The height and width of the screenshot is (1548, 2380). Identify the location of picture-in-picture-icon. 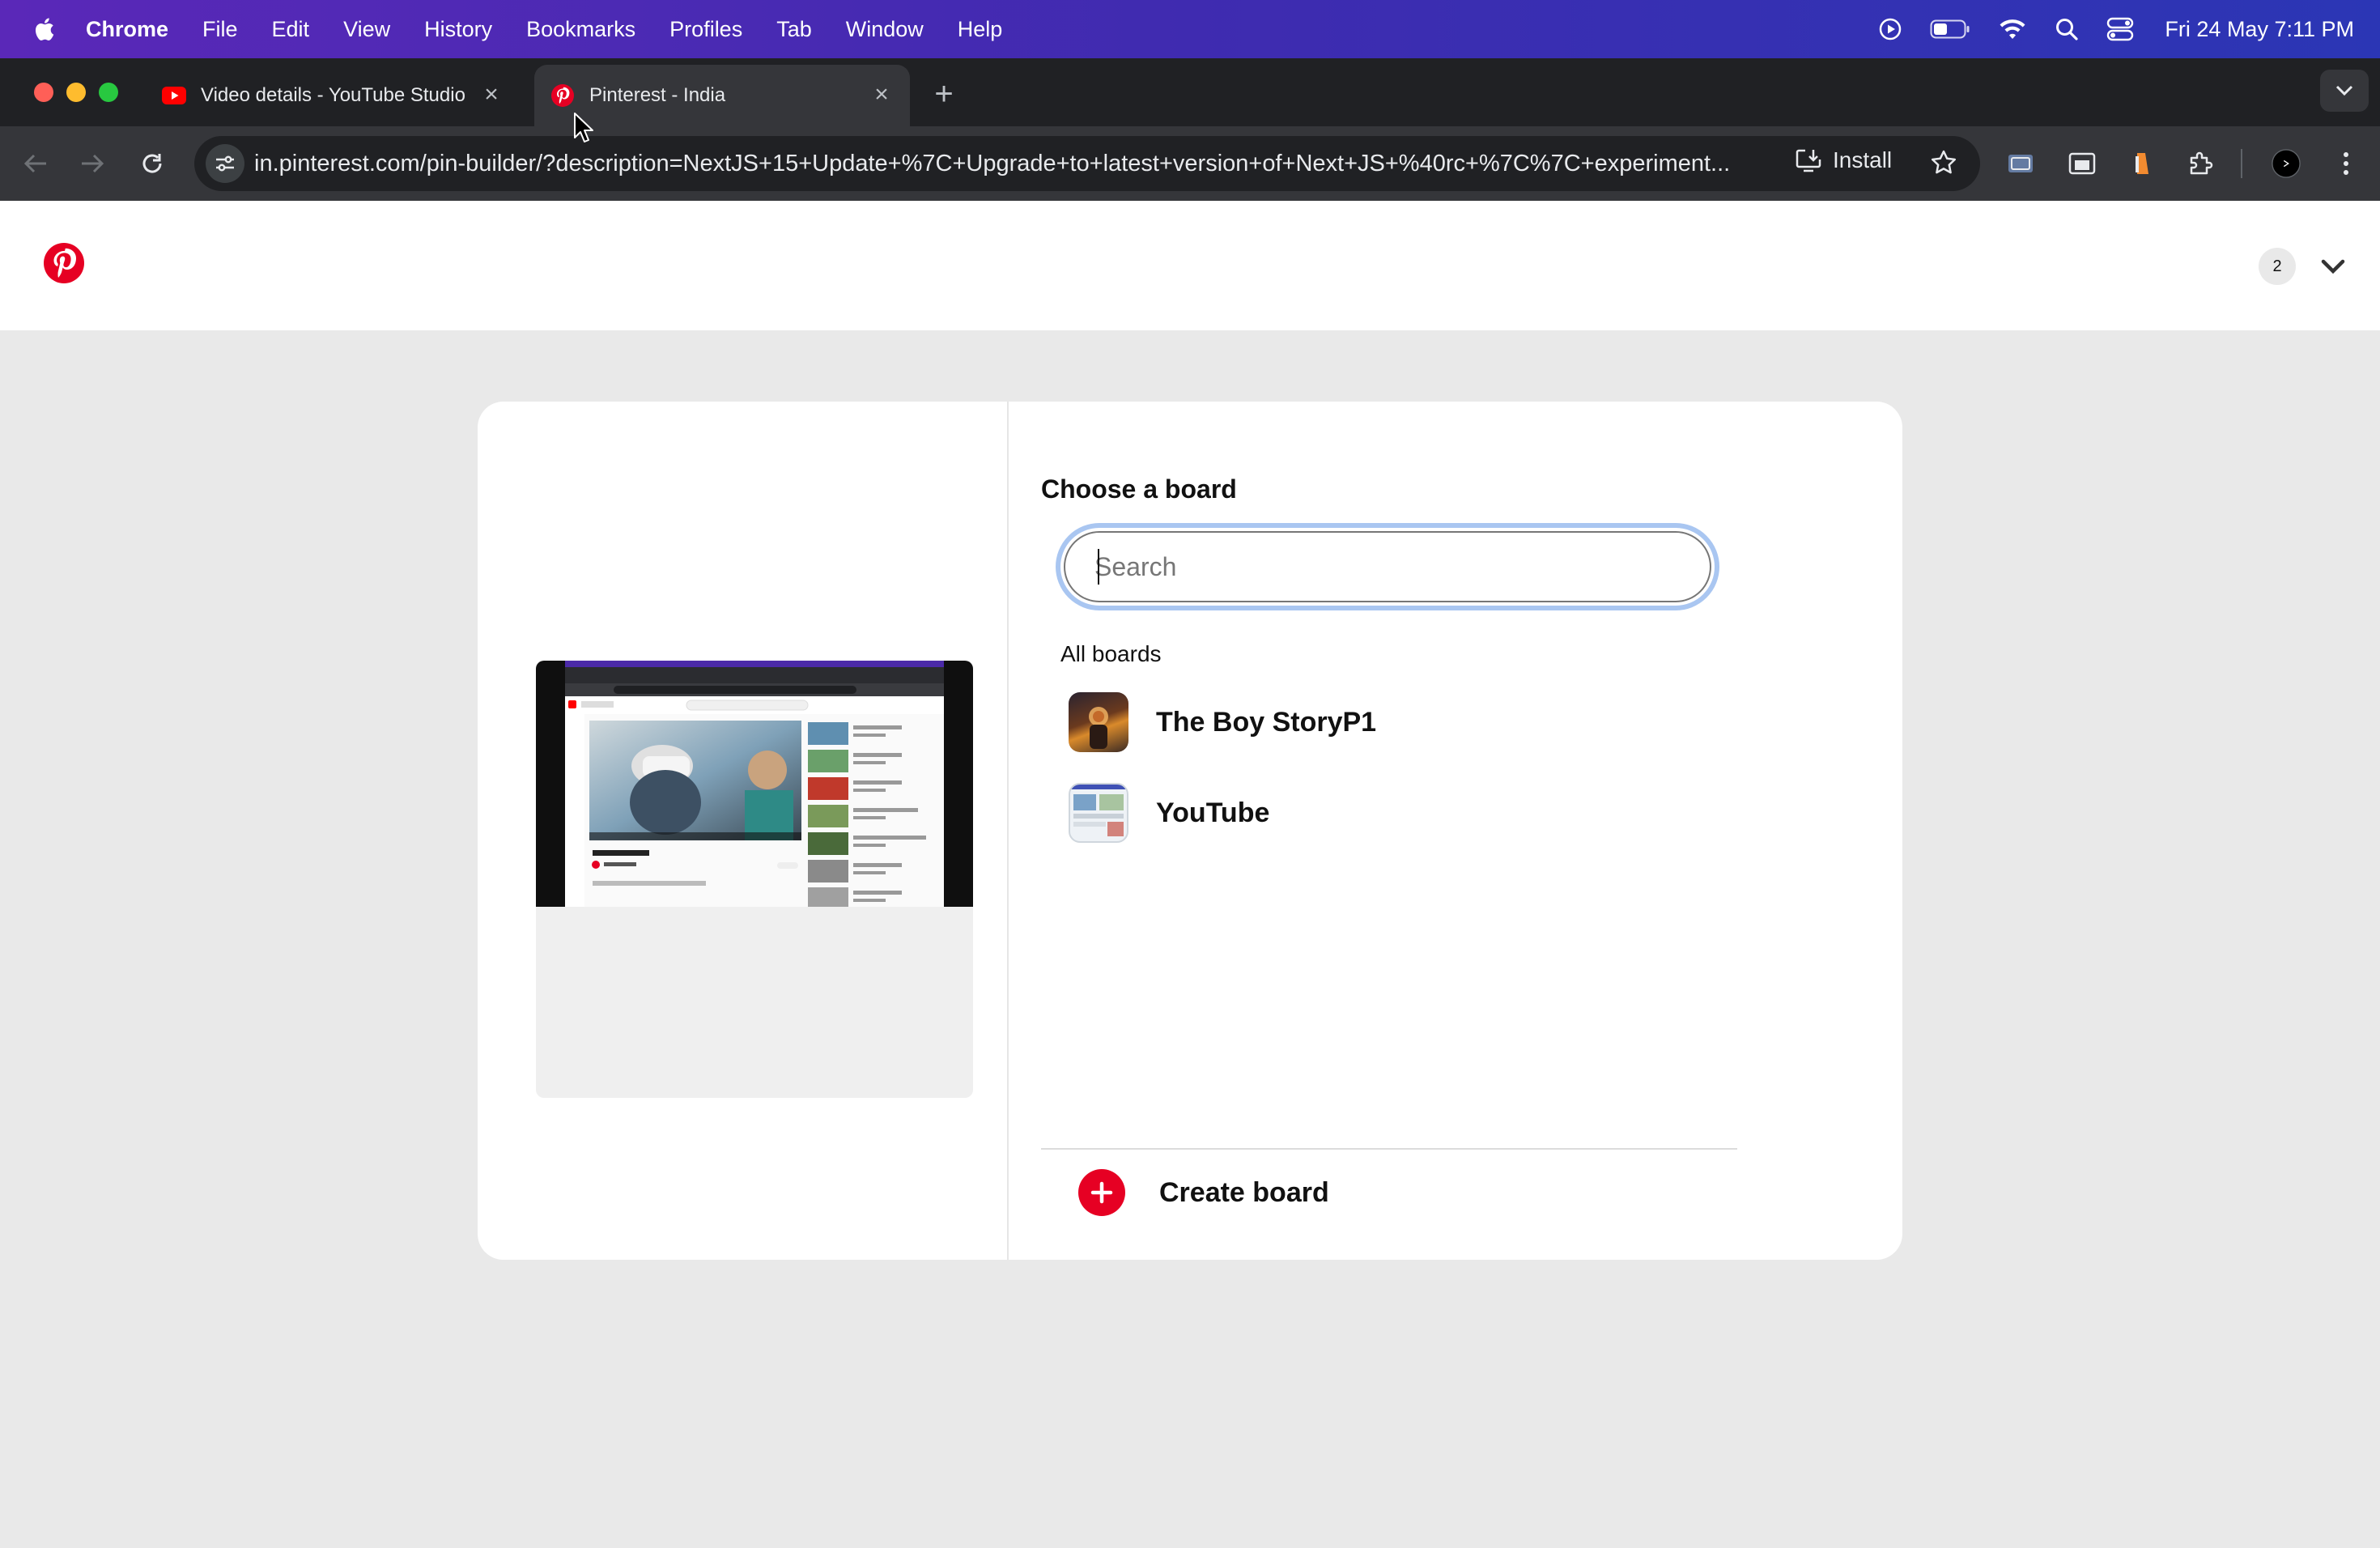
(2082, 164).